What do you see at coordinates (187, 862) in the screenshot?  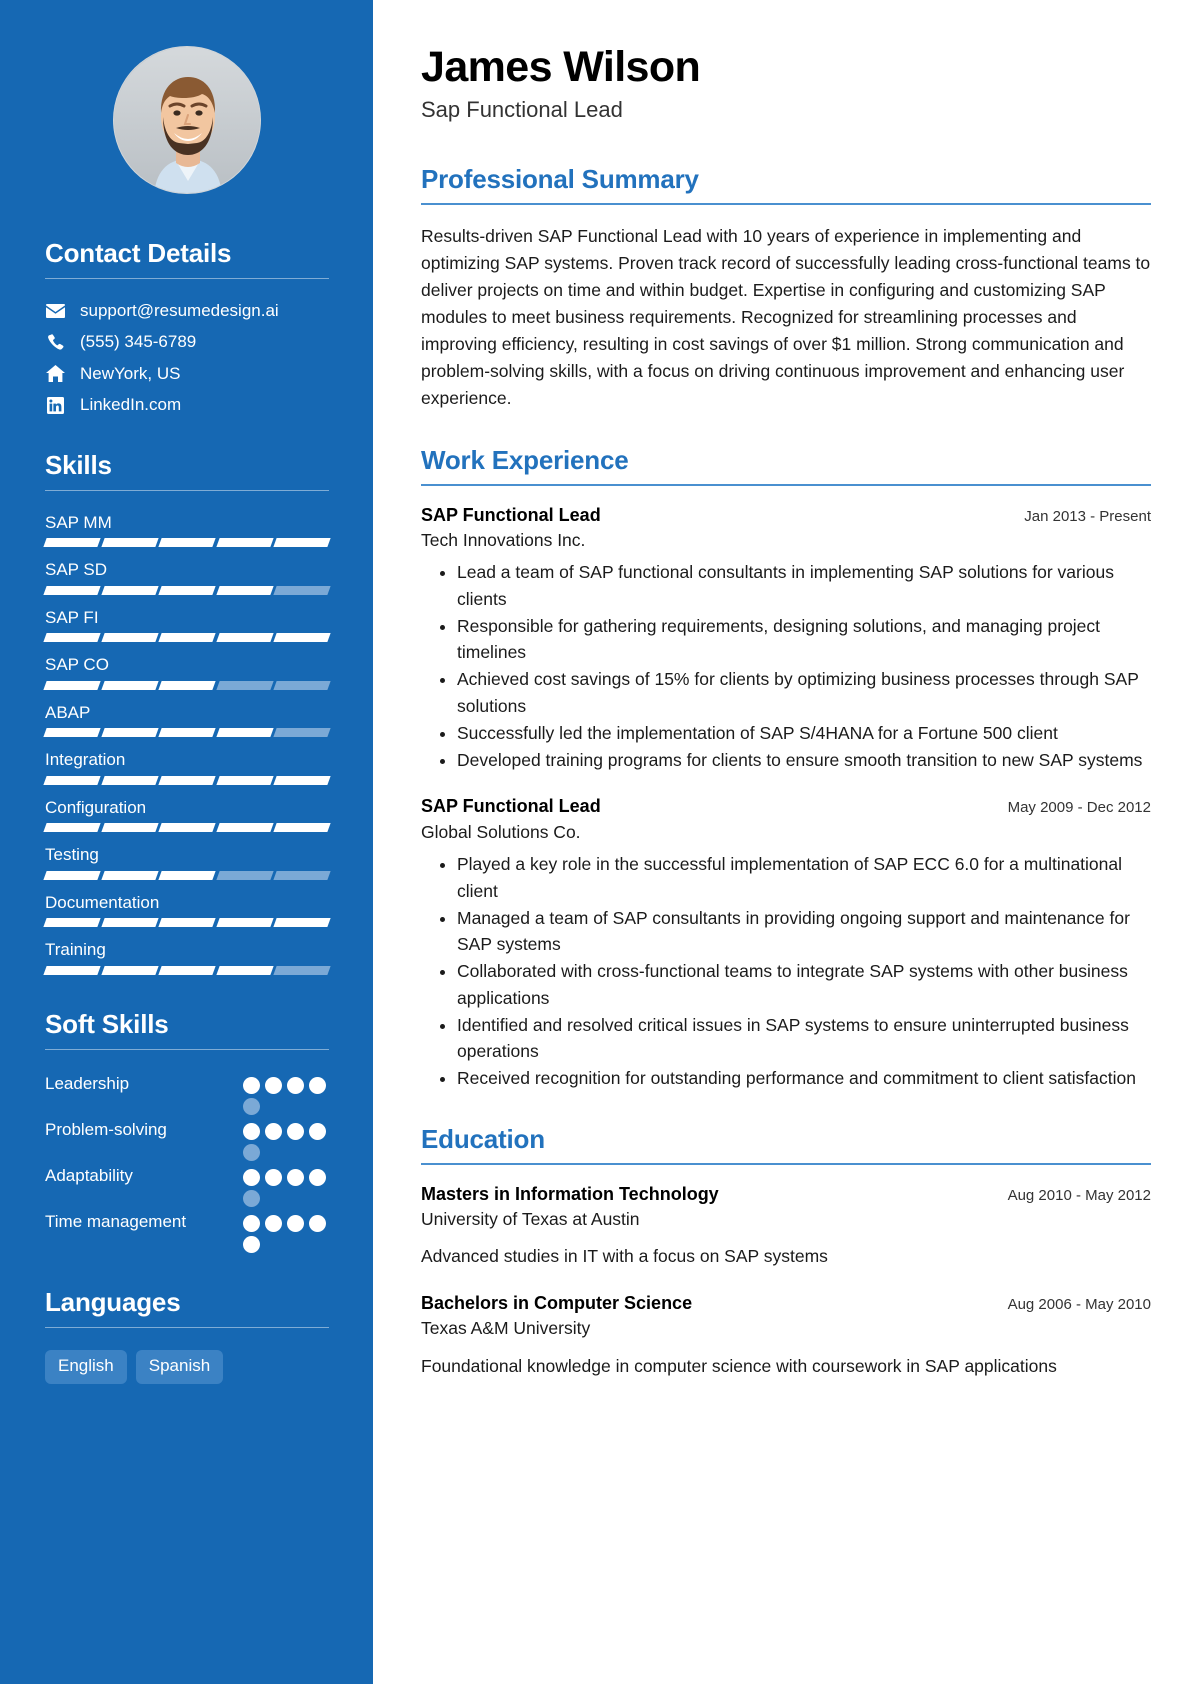 I see `skill-item: Testing` at bounding box center [187, 862].